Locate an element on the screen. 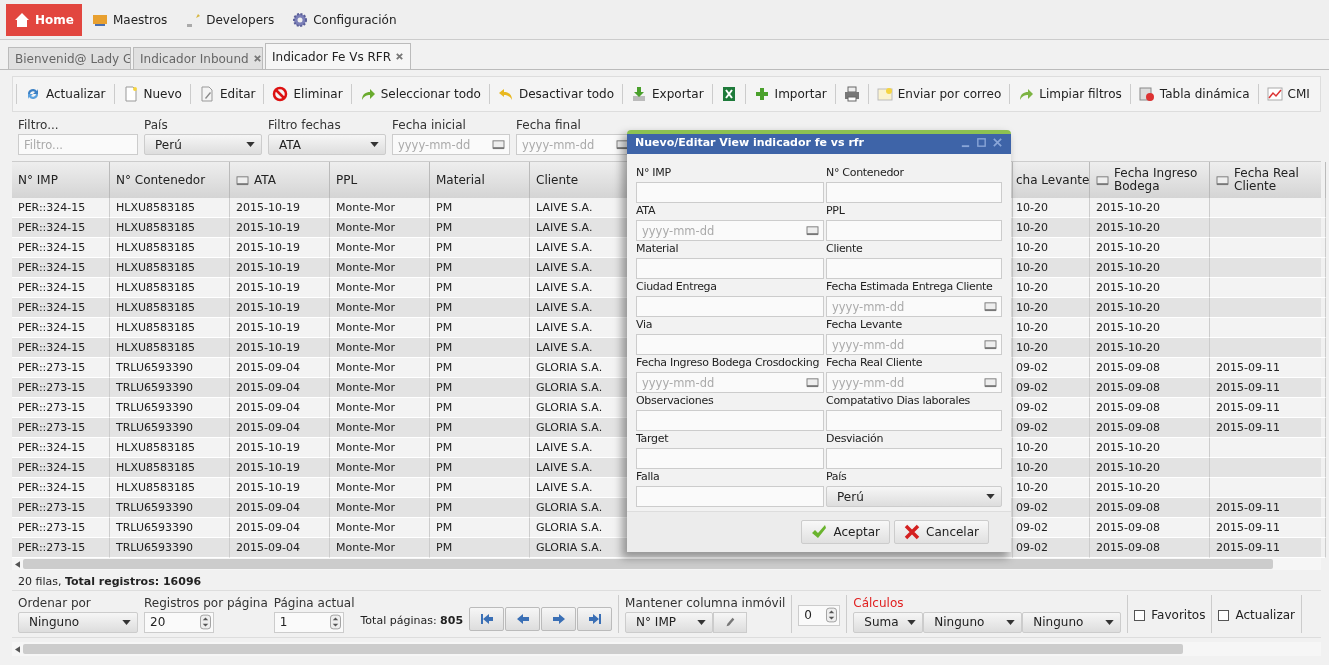 Image resolution: width=1329 pixels, height=665 pixels. next-page-button is located at coordinates (559, 619).